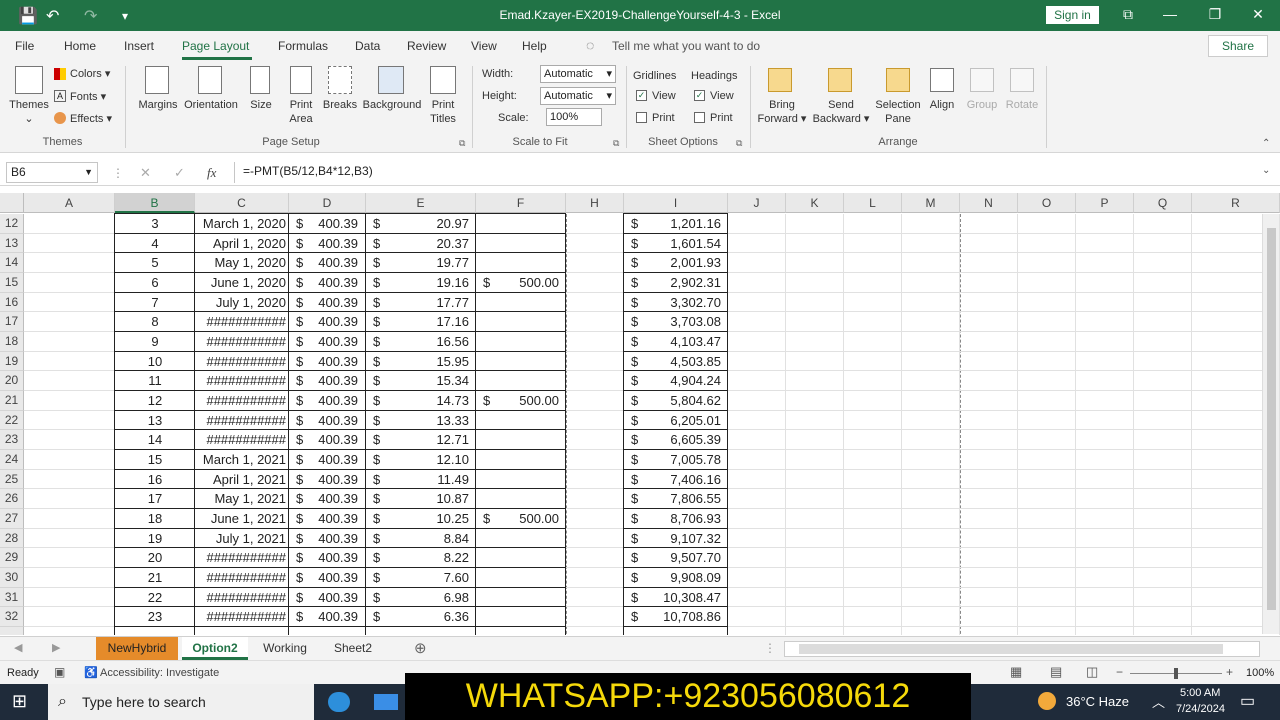 This screenshot has width=1280, height=720. I want to click on cumulative-total-cell: 7,005.78, so click(676, 460).